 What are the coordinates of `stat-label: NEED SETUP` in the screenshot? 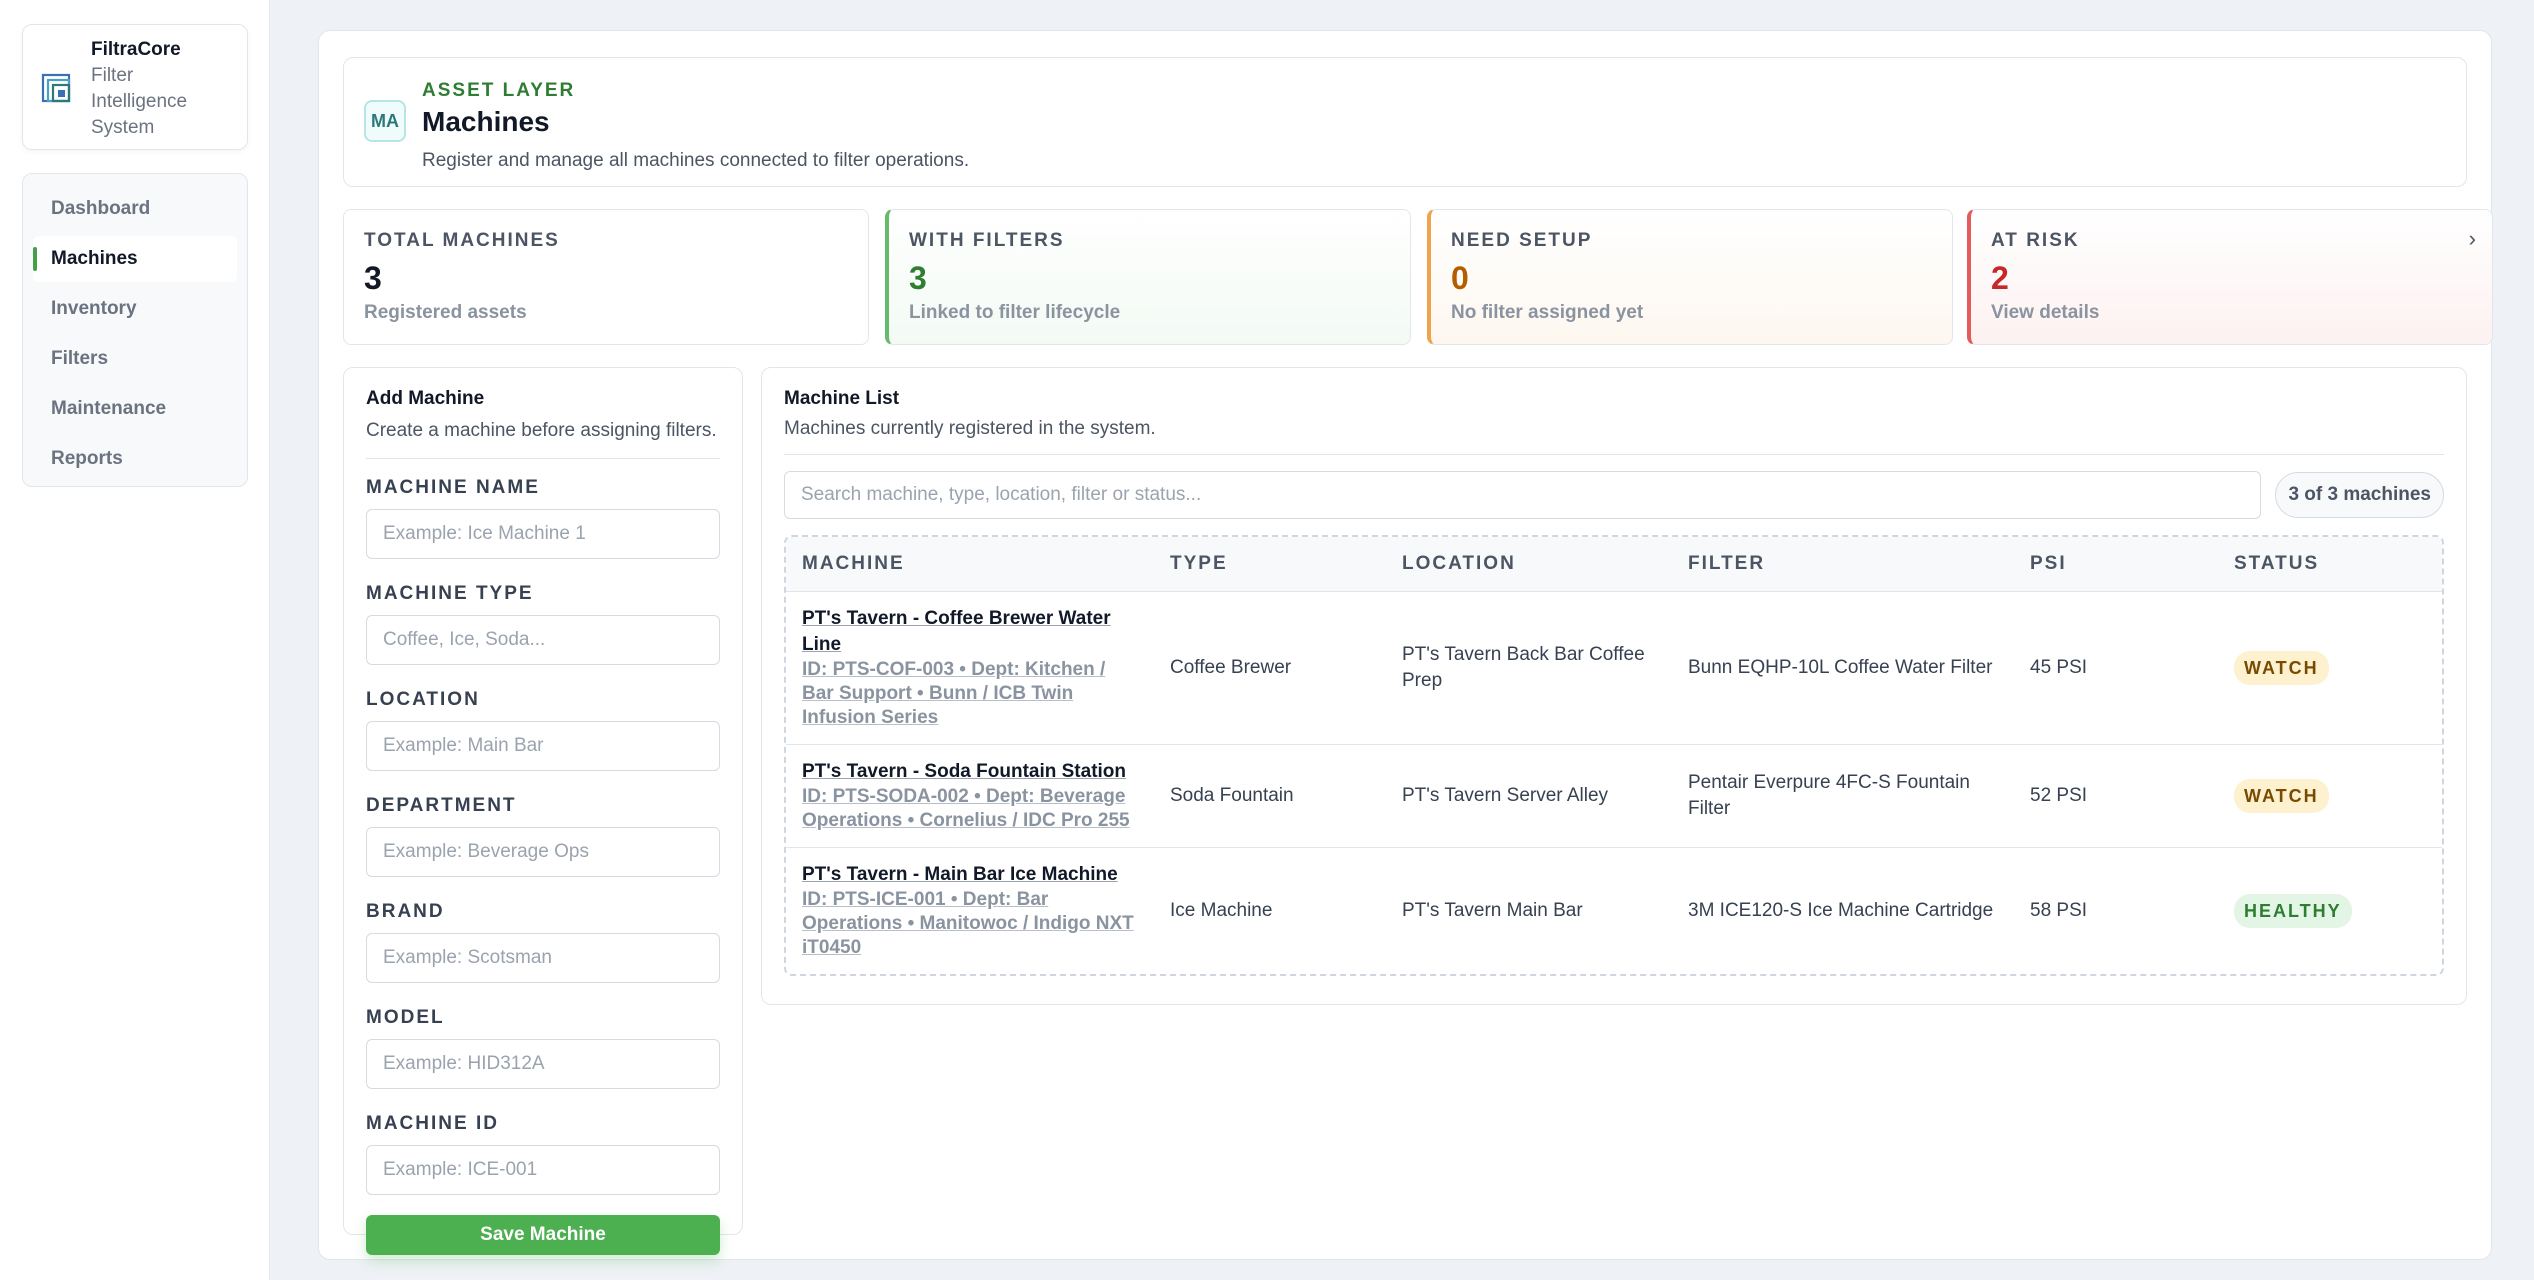 It's located at (1522, 240).